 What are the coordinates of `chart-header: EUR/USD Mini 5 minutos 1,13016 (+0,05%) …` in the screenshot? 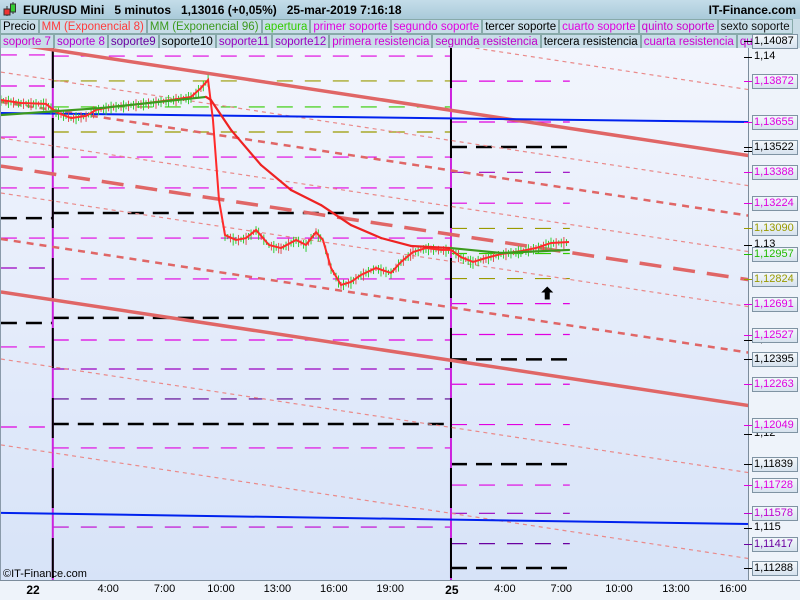 It's located at (400, 9).